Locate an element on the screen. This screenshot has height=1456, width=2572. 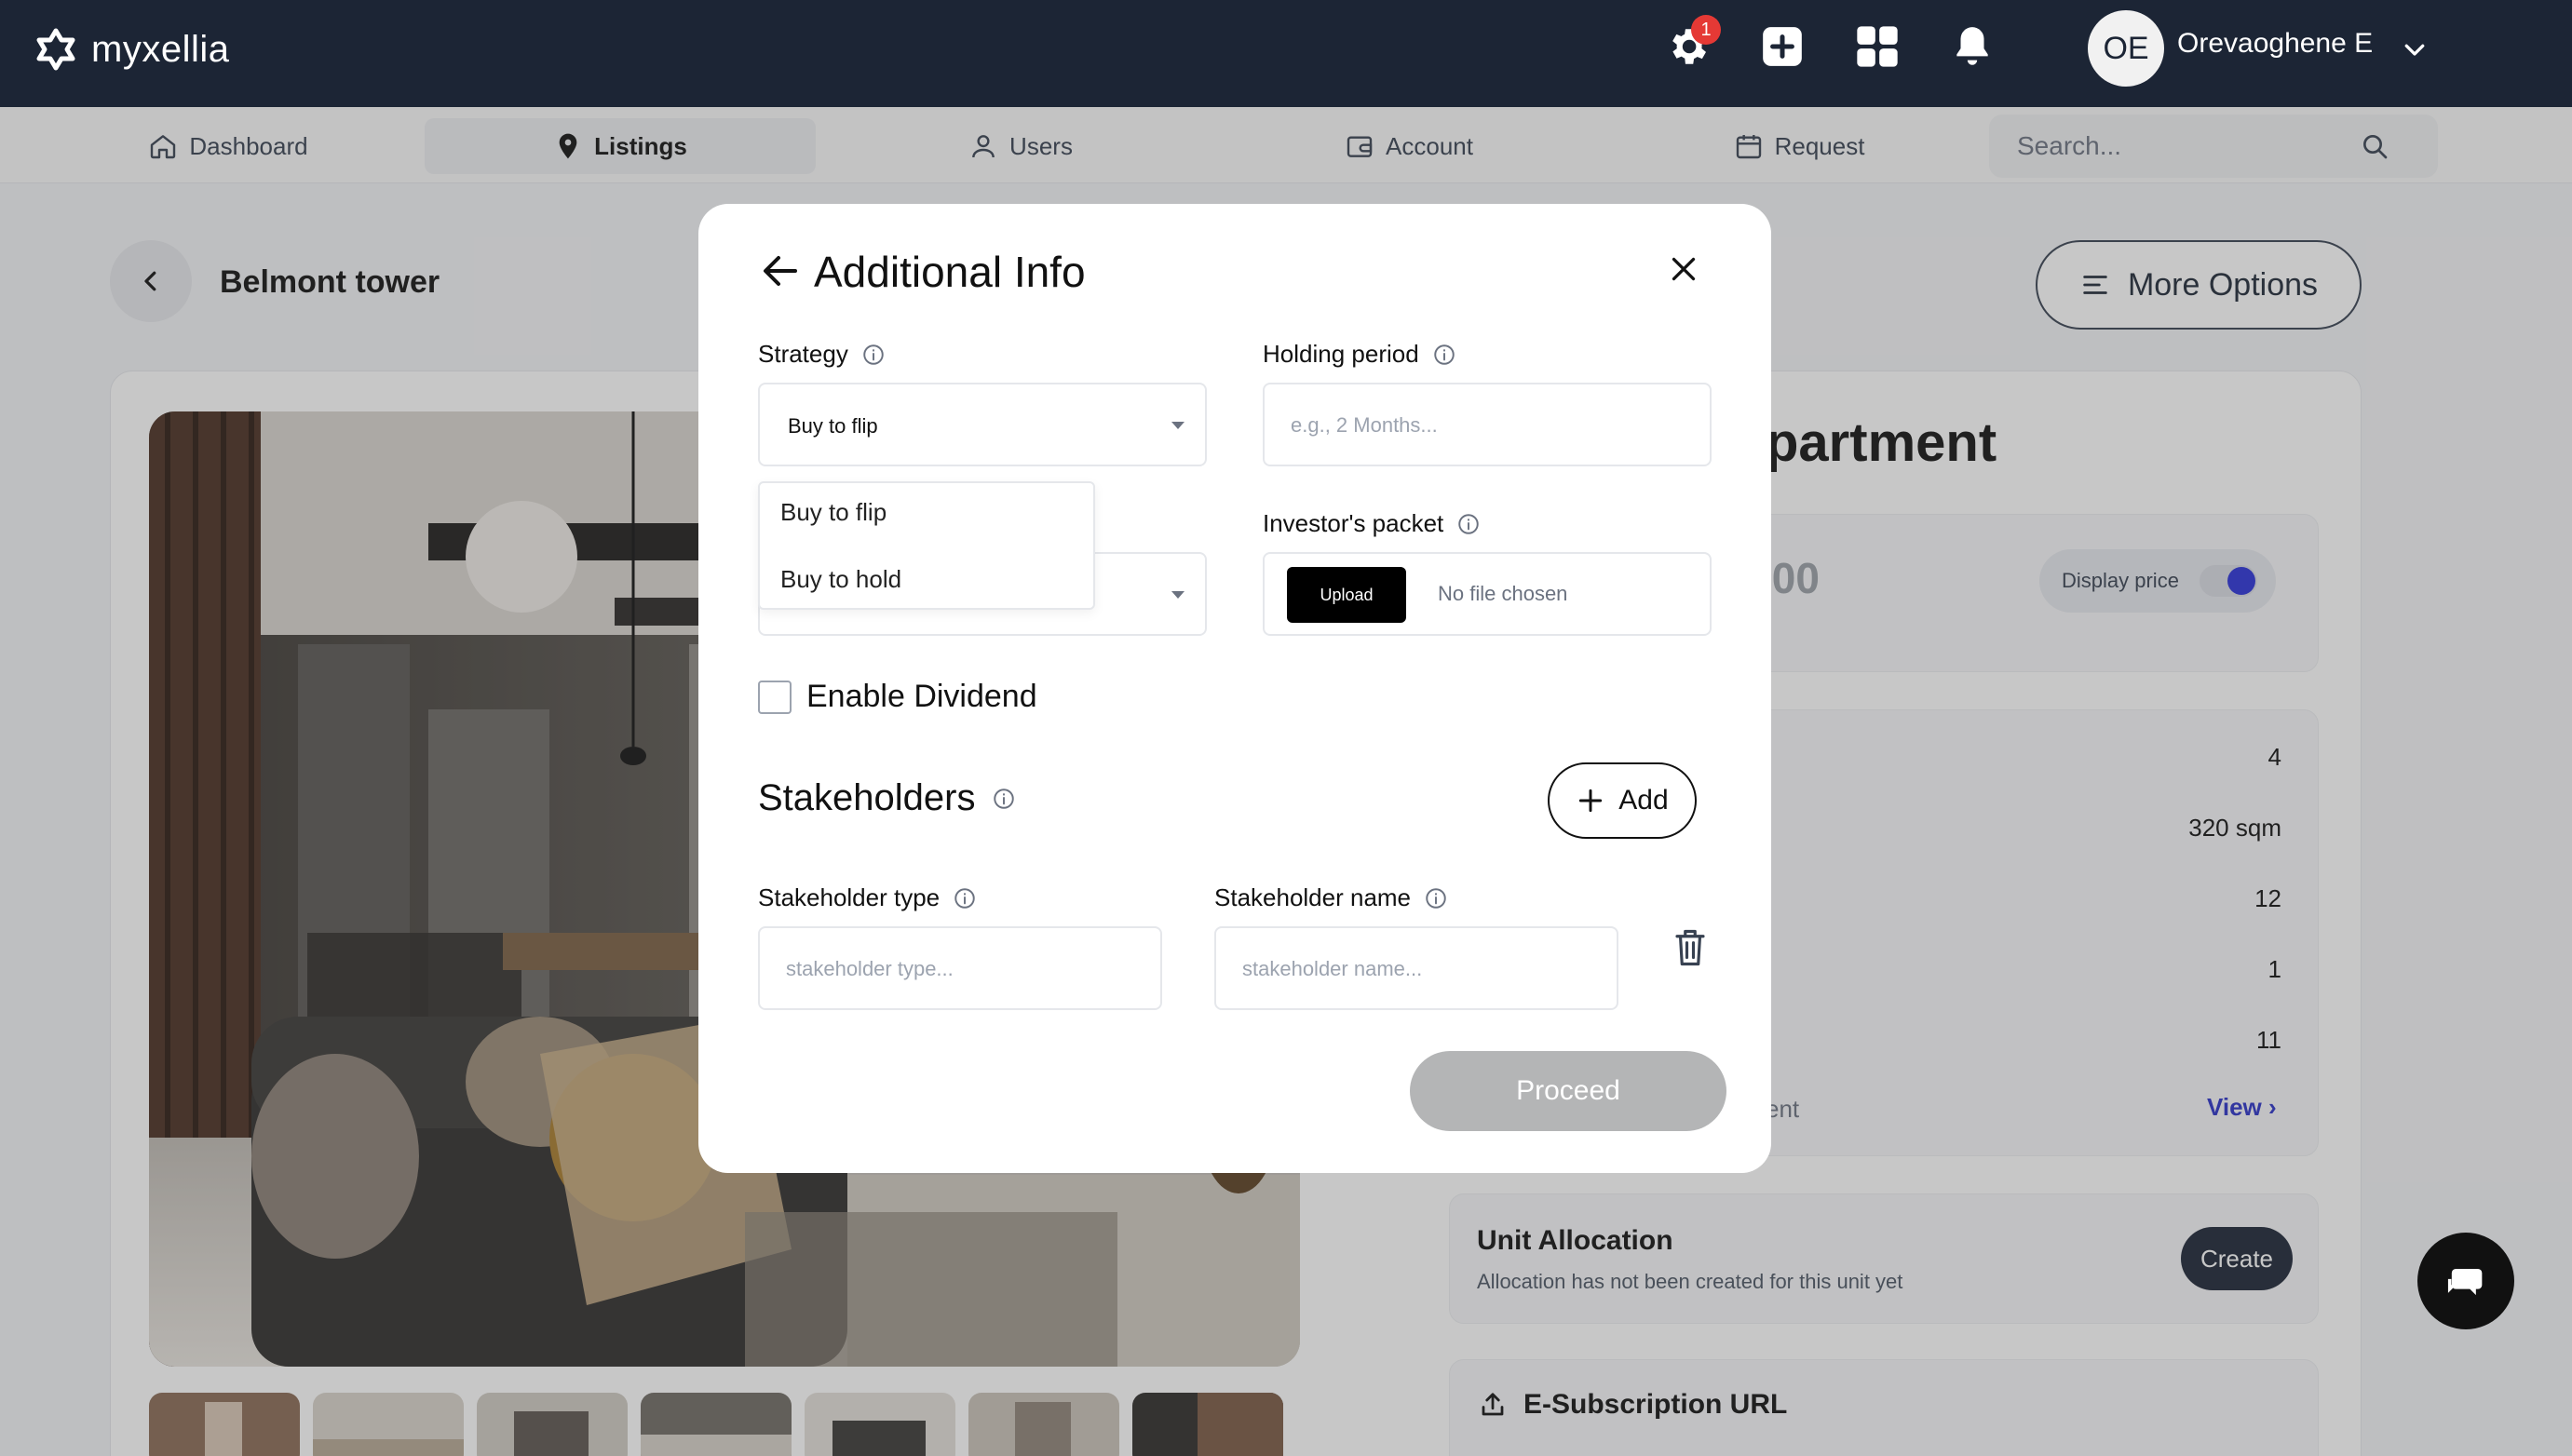
top-bar: myxellia 1 OE Orevaoghene E is located at coordinates (1286, 53).